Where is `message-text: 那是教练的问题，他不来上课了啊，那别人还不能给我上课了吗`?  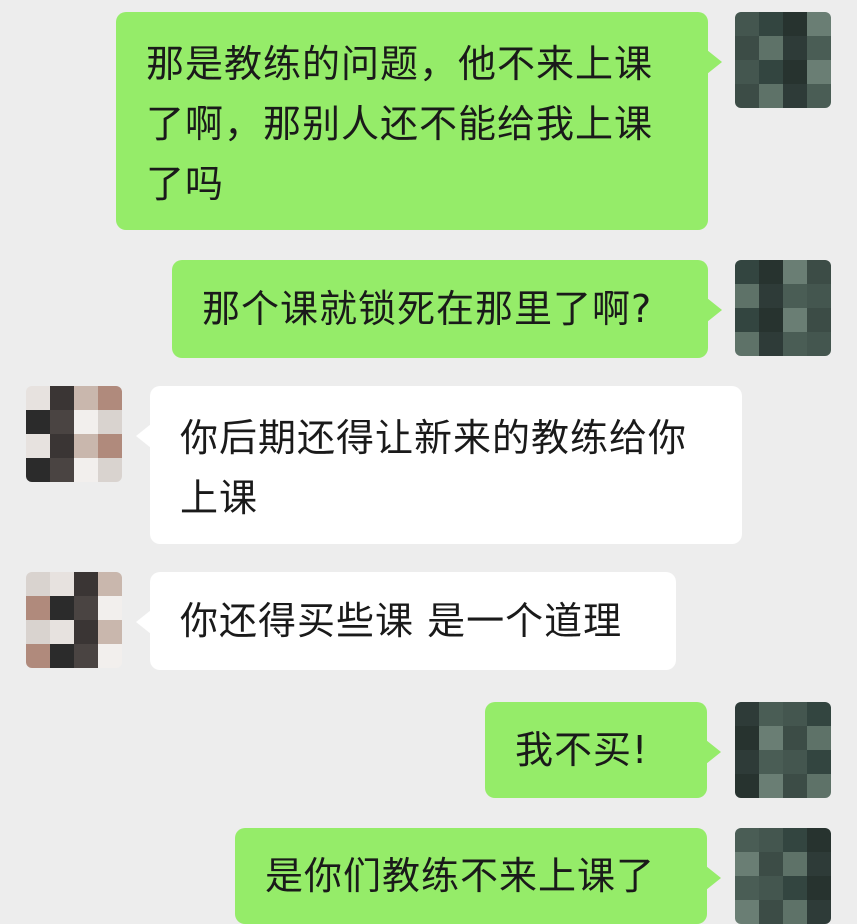
message-text: 那是教练的问题，他不来上课了啊，那别人还不能给我上课了吗 is located at coordinates (400, 124).